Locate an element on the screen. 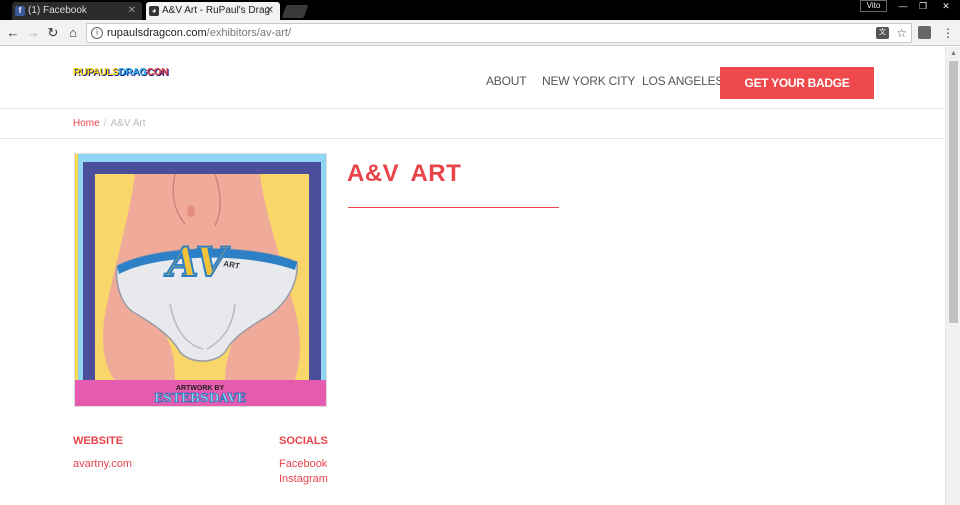  scroll-up-arrow-icon: ▲ is located at coordinates (953, 54).